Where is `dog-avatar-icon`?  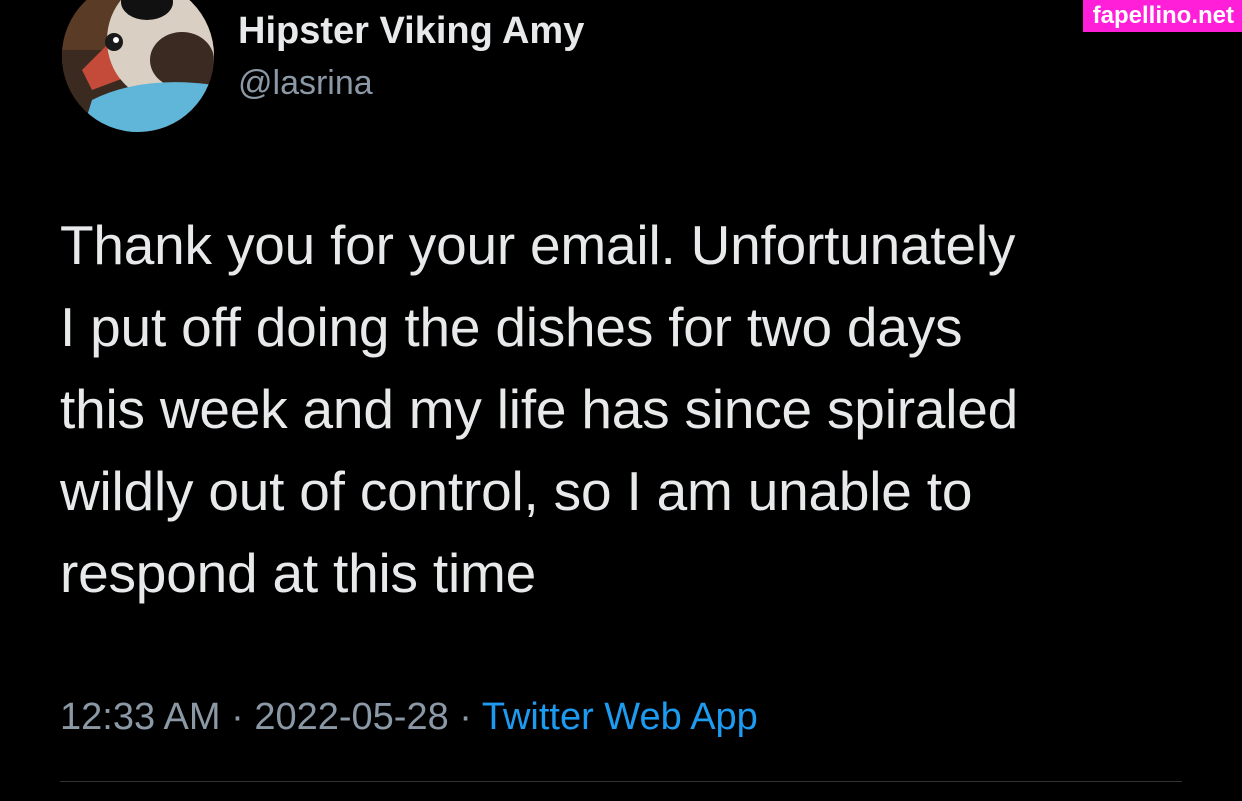 dog-avatar-icon is located at coordinates (138, 66).